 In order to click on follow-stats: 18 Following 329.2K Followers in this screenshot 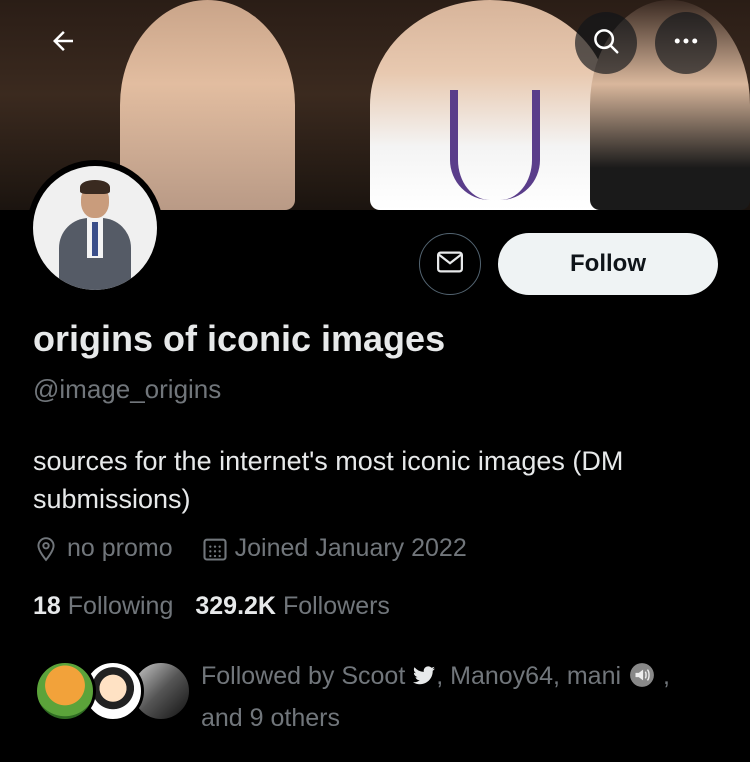, I will do `click(211, 606)`.